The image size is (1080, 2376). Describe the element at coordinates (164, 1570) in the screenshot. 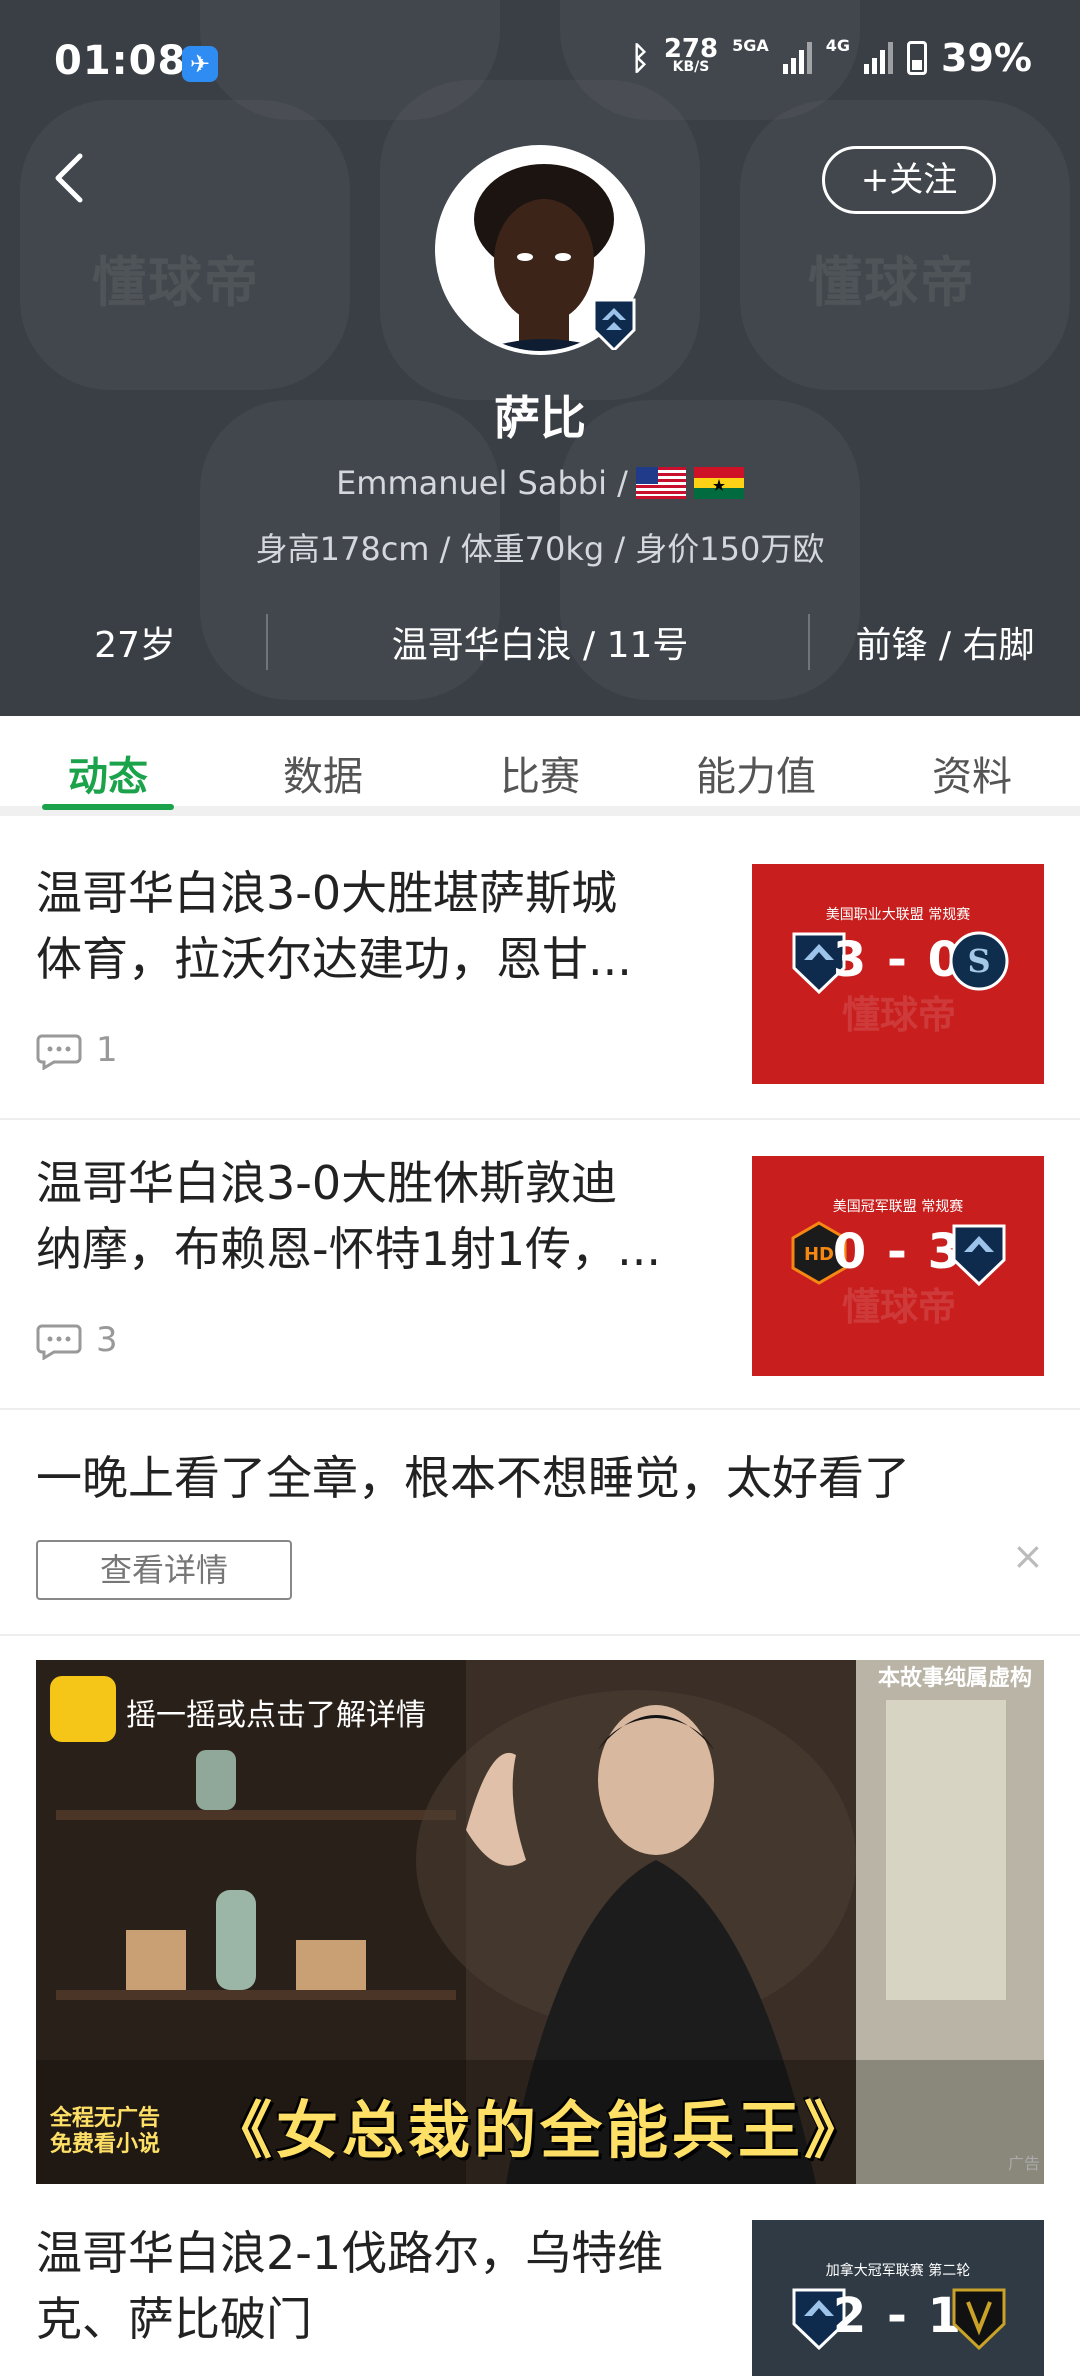

I see `view-details-button: 查看详情` at that location.